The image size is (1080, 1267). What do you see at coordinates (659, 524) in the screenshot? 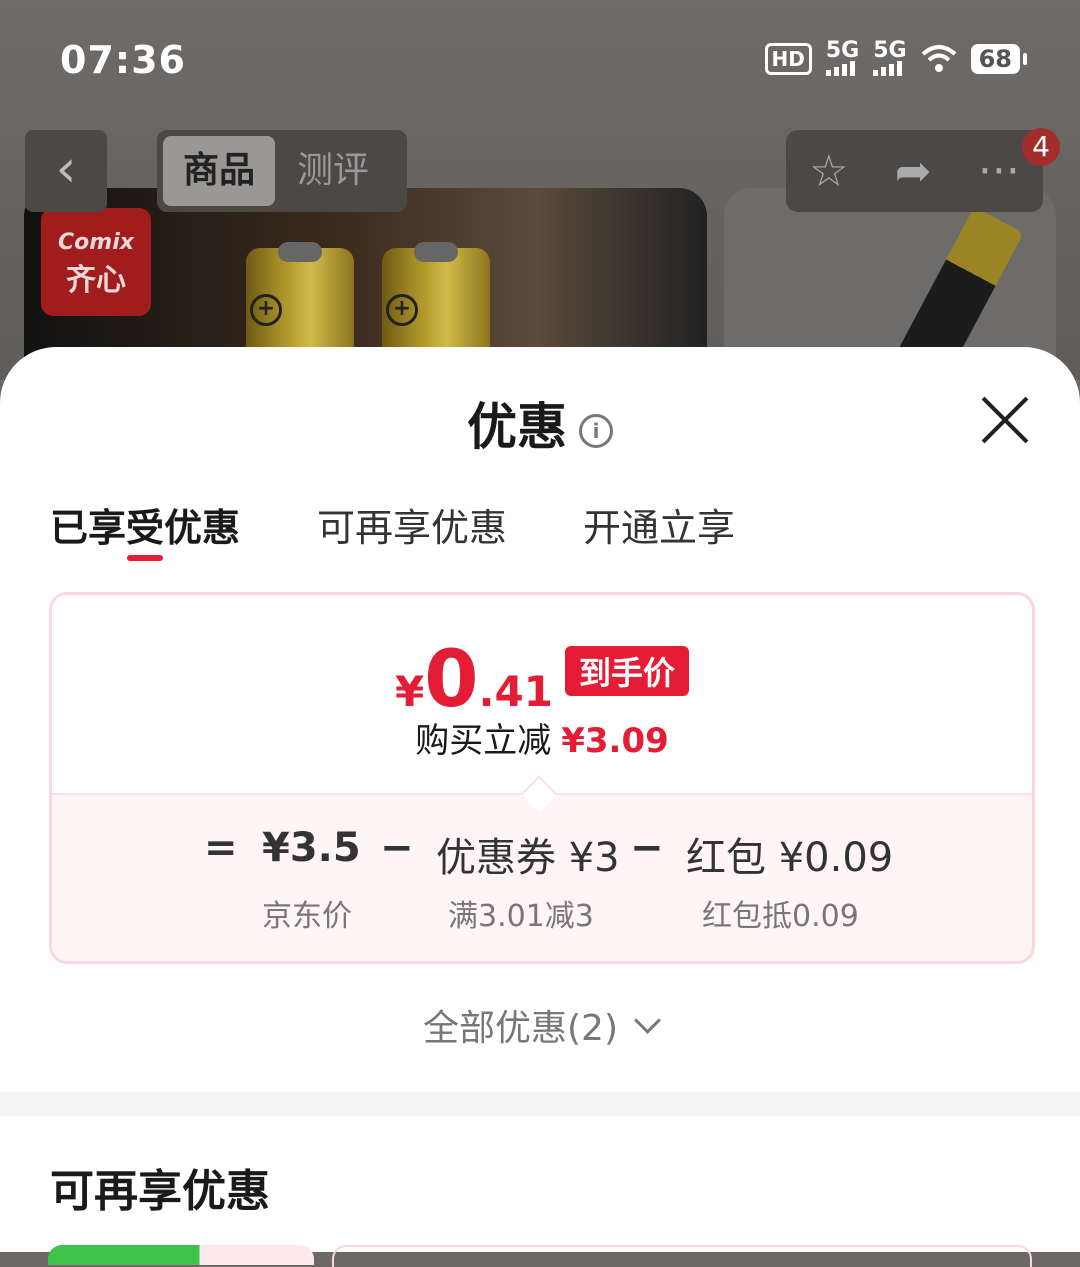
I see `tab-activate-promos: 开通立享` at bounding box center [659, 524].